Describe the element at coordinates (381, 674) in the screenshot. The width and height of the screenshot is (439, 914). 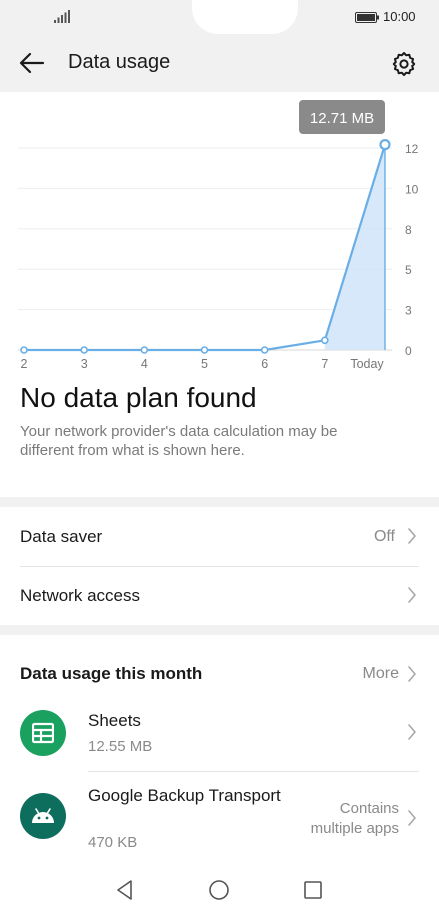
I see `more-link: More` at that location.